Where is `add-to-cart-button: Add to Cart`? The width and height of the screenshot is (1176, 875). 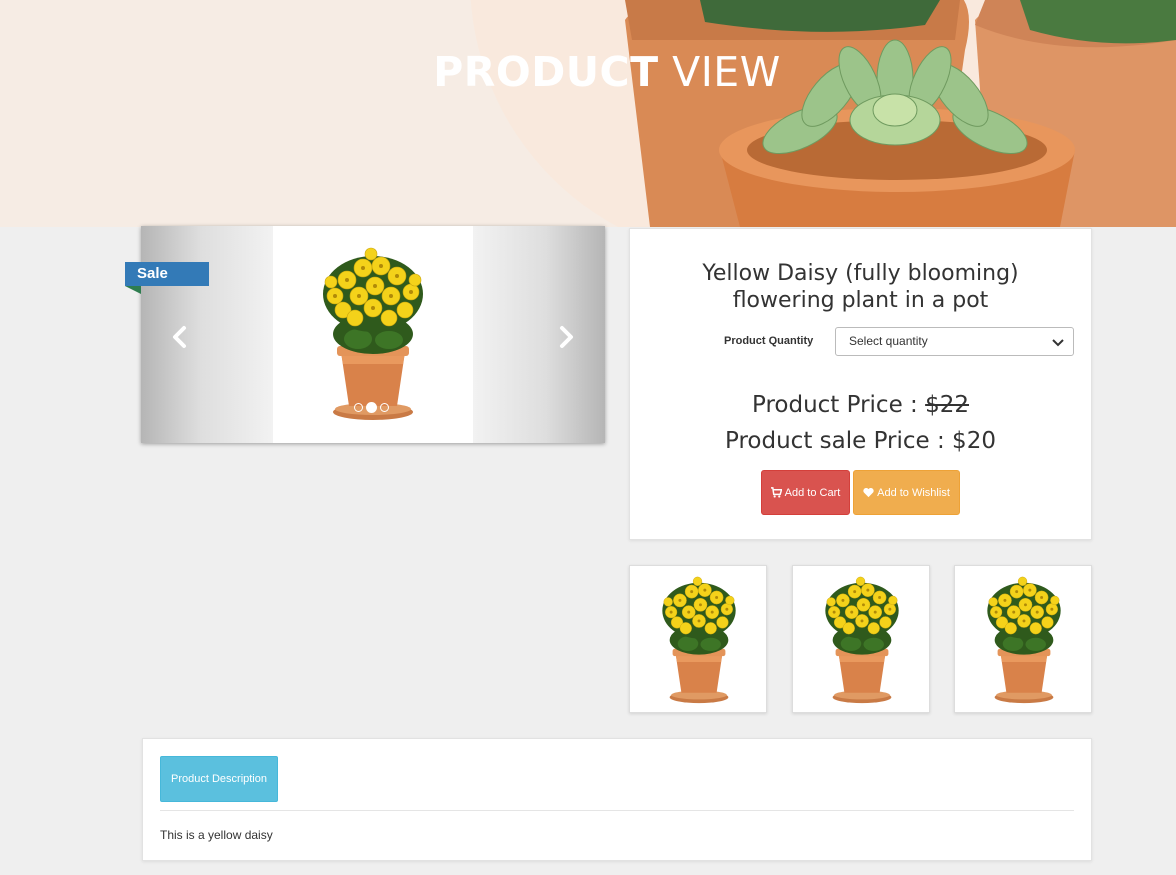 add-to-cart-button: Add to Cart is located at coordinates (805, 492).